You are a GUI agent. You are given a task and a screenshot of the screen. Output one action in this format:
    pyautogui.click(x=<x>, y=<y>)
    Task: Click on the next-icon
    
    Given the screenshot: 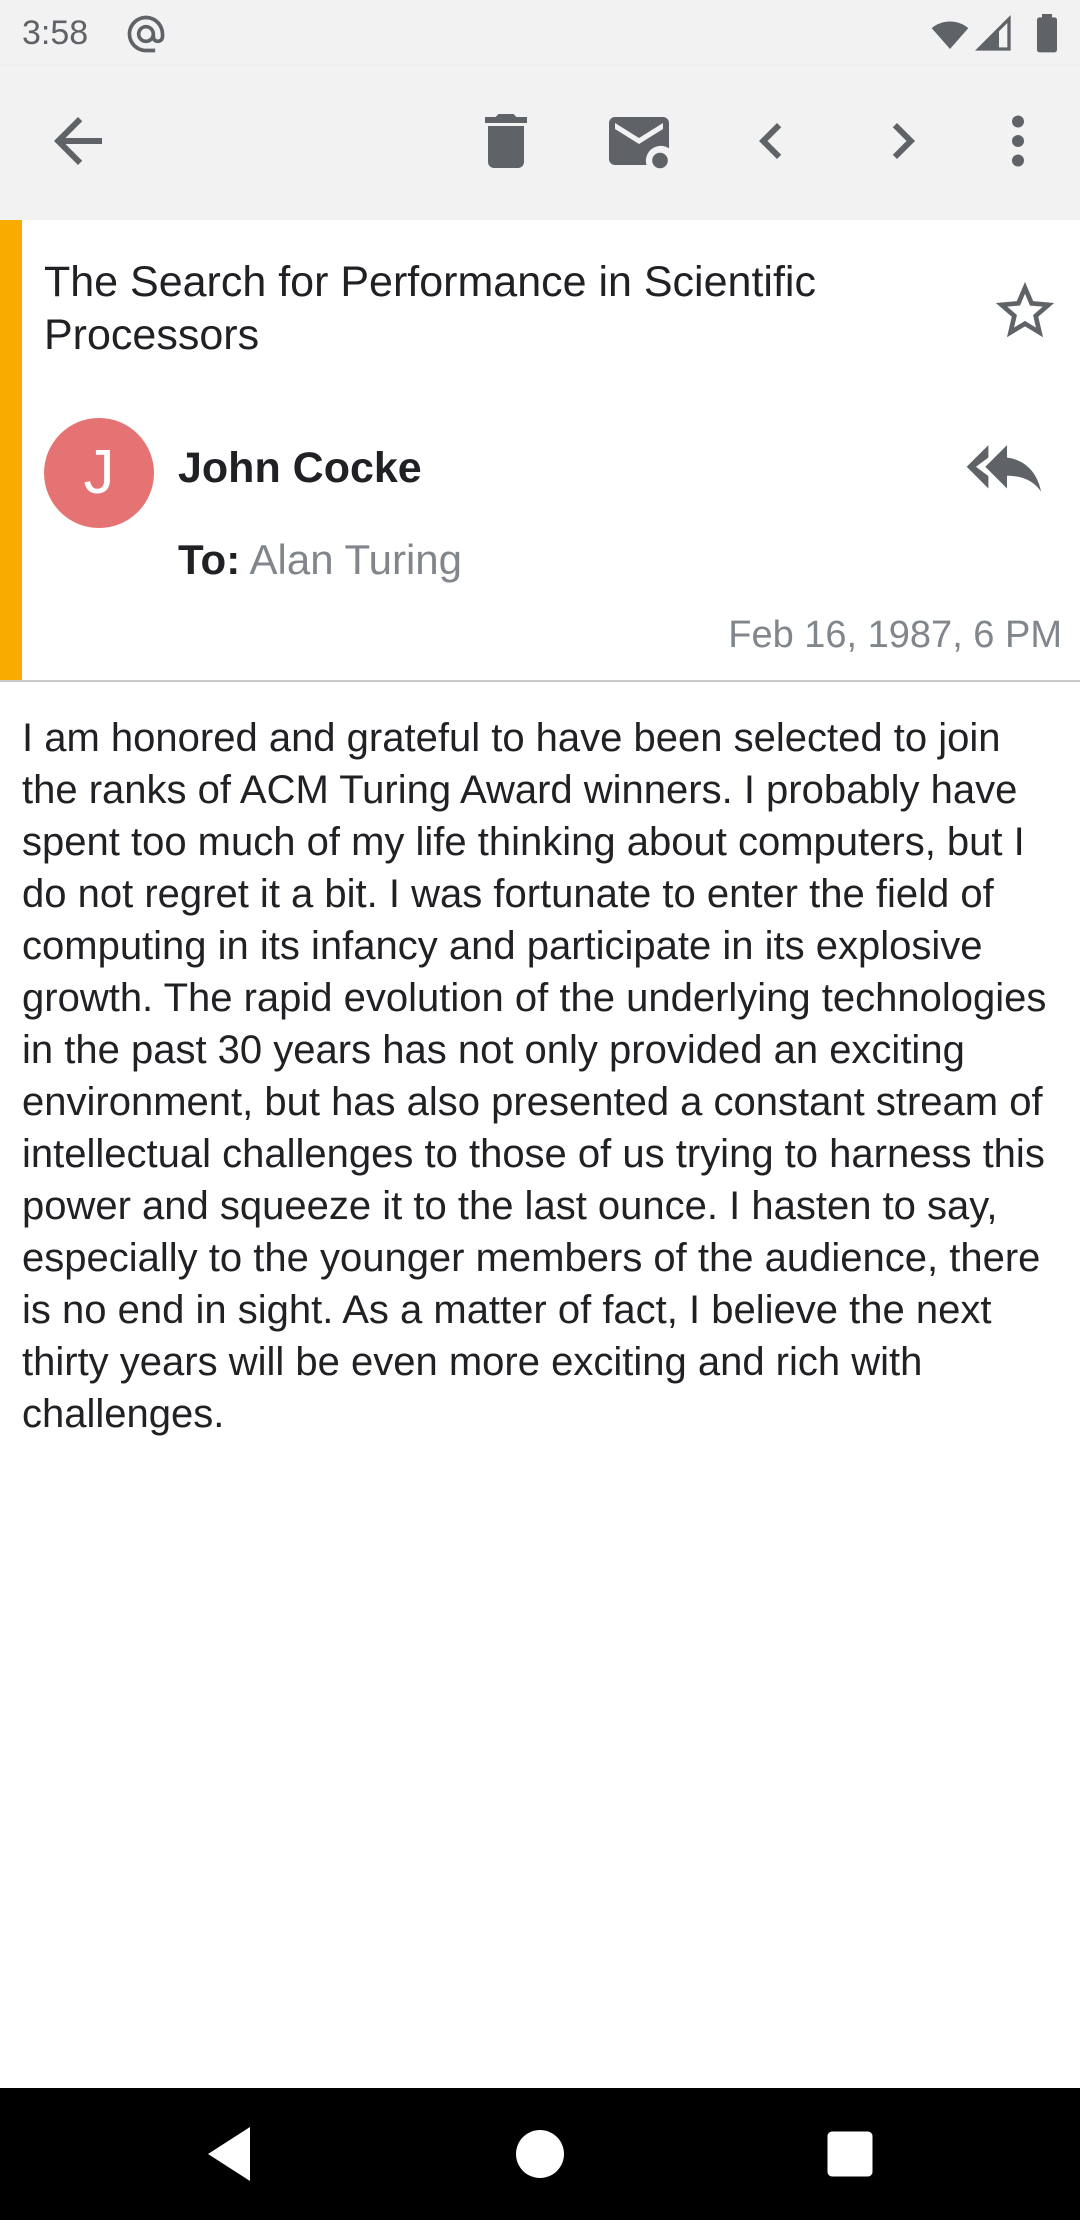 What is the action you would take?
    pyautogui.click(x=903, y=141)
    